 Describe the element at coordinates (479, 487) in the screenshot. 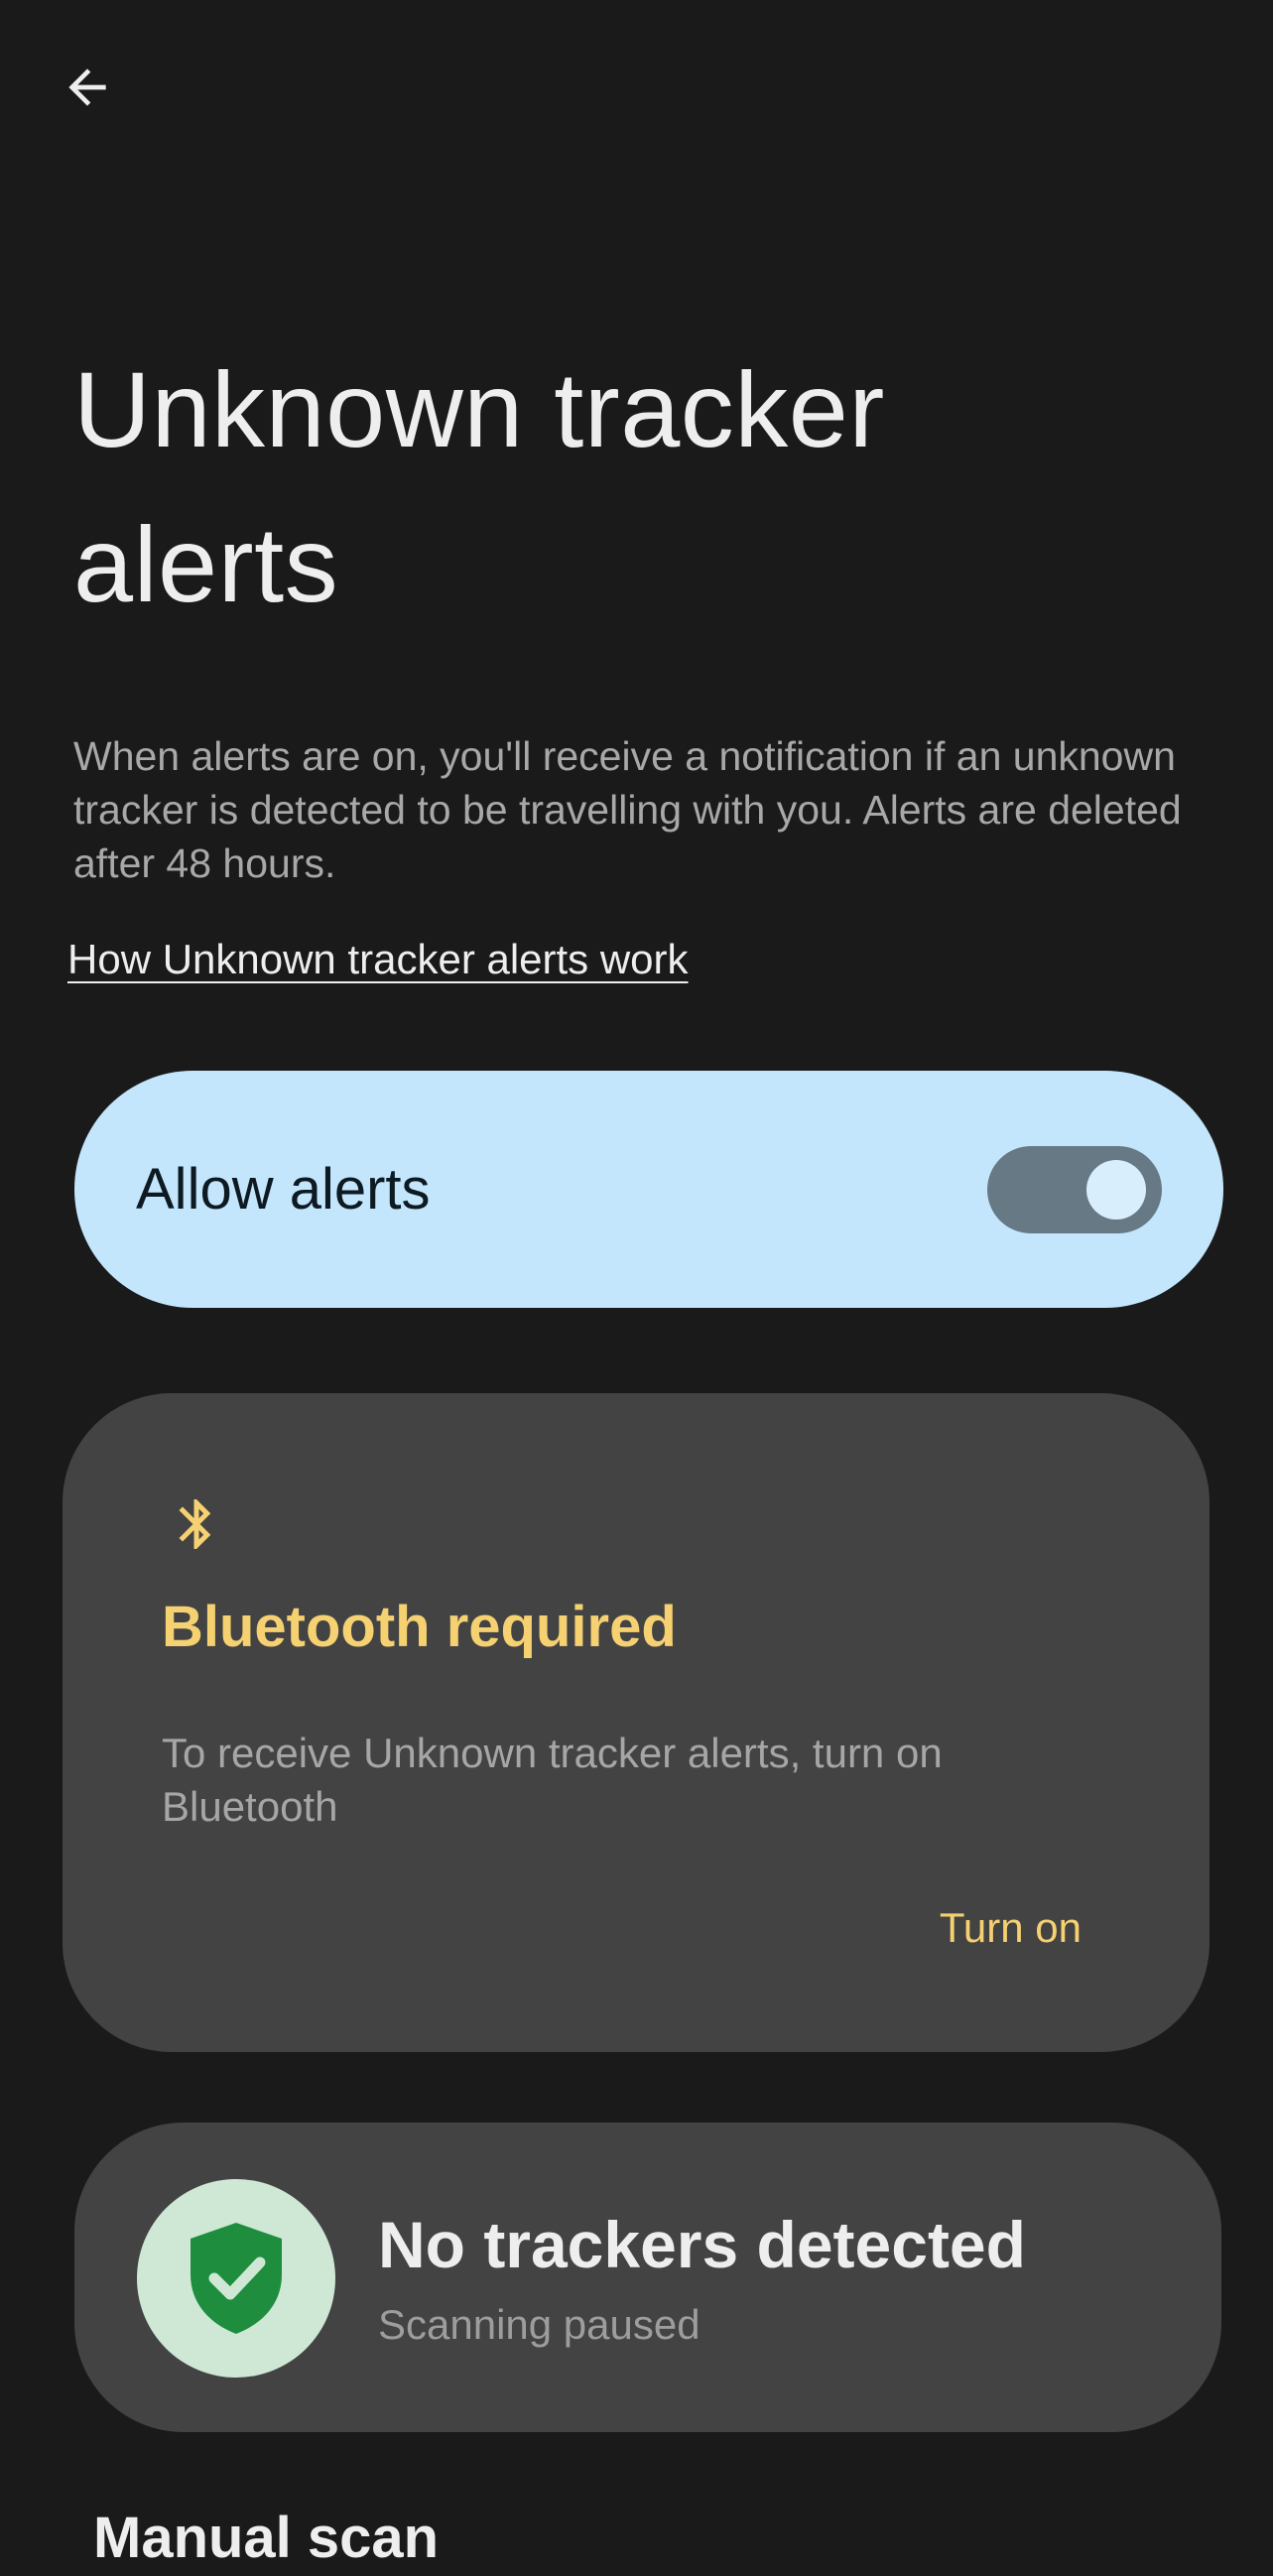

I see `page-title: Unknown tracker alerts` at that location.